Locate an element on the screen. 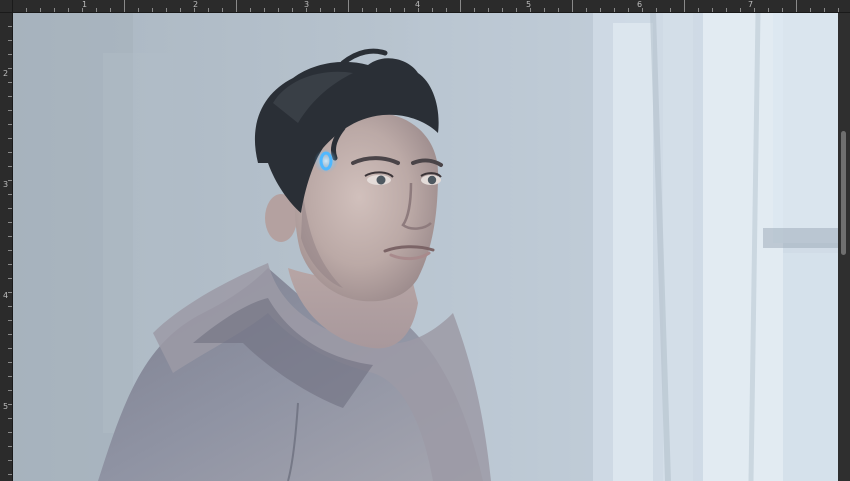 Image resolution: width=850 pixels, height=481 pixels. ruler-label: 7 is located at coordinates (751, 4).